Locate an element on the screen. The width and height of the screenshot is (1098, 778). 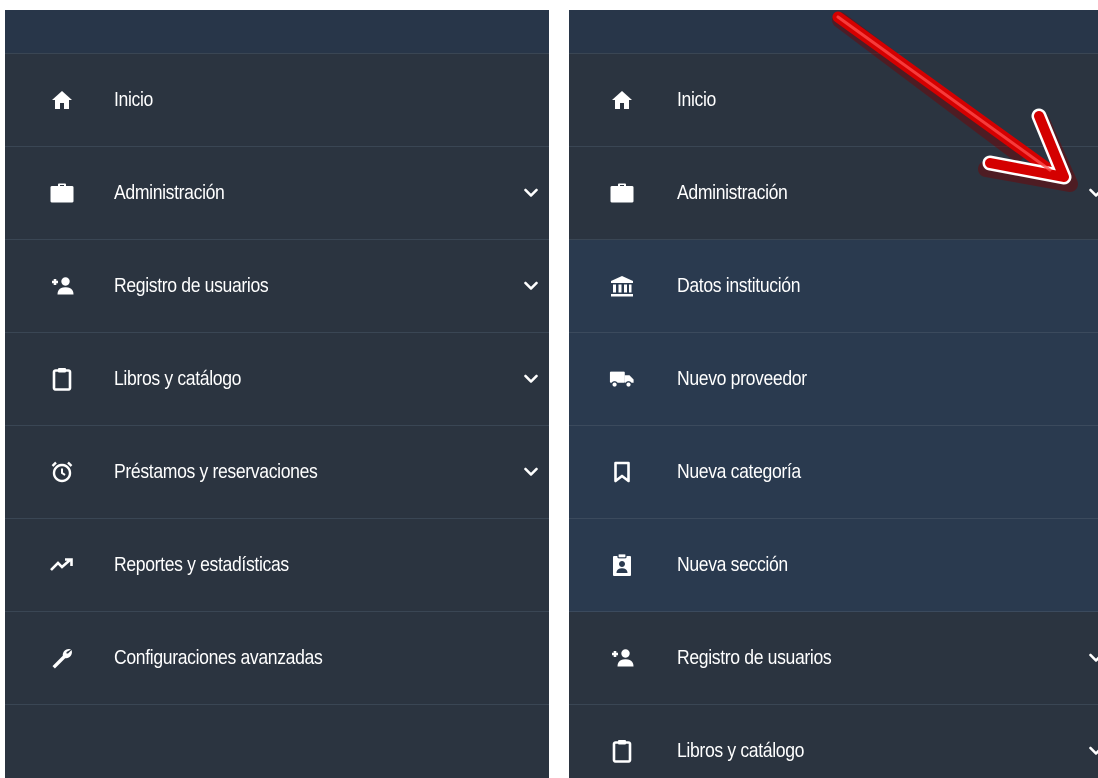
trending-up-icon is located at coordinates (62, 565).